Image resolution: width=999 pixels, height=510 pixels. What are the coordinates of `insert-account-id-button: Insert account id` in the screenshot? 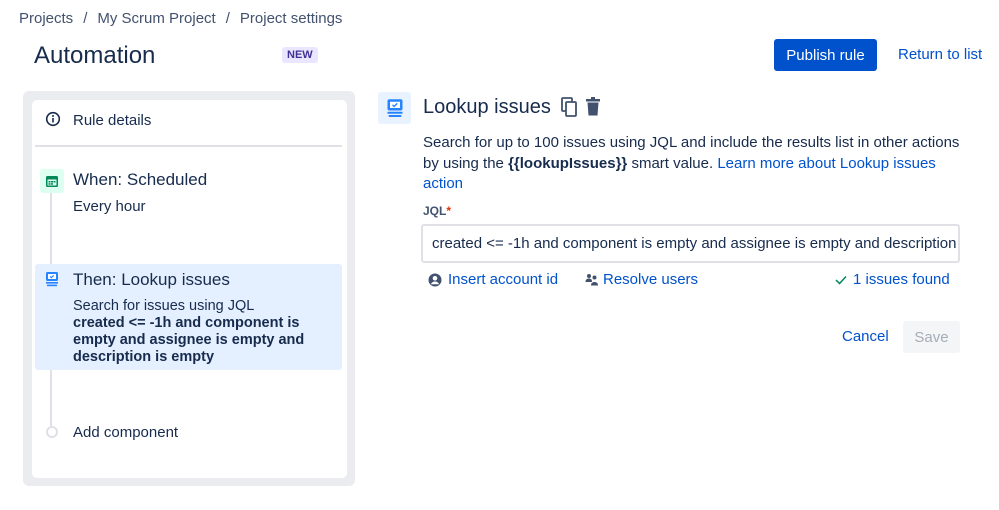 It's located at (493, 279).